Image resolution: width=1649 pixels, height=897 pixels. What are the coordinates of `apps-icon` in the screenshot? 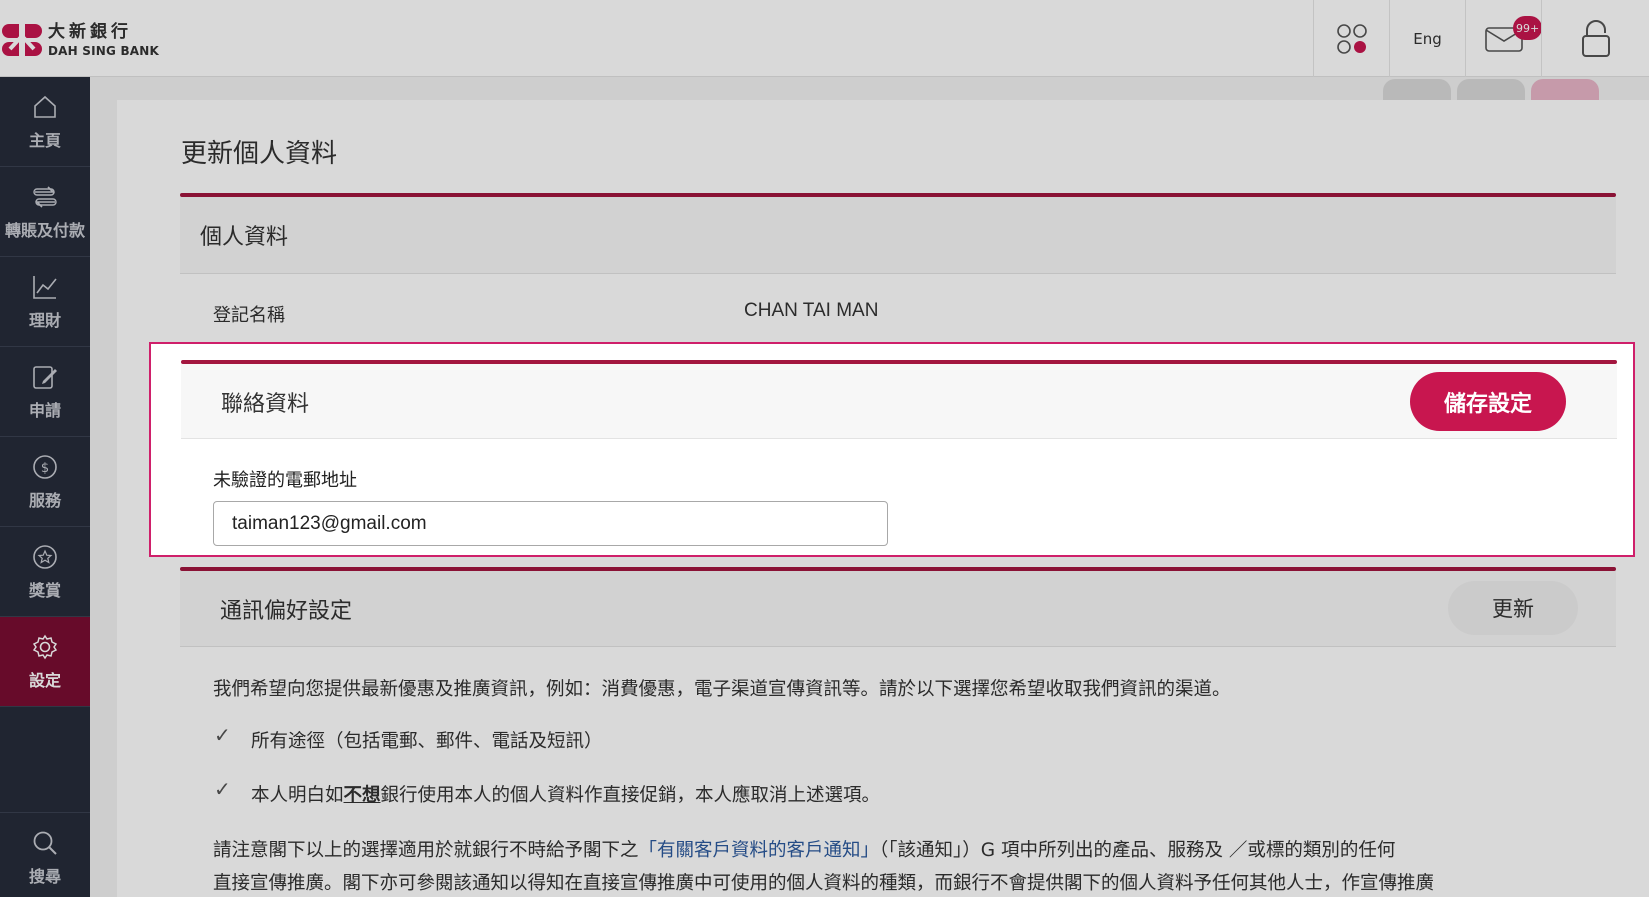 It's located at (1351, 38).